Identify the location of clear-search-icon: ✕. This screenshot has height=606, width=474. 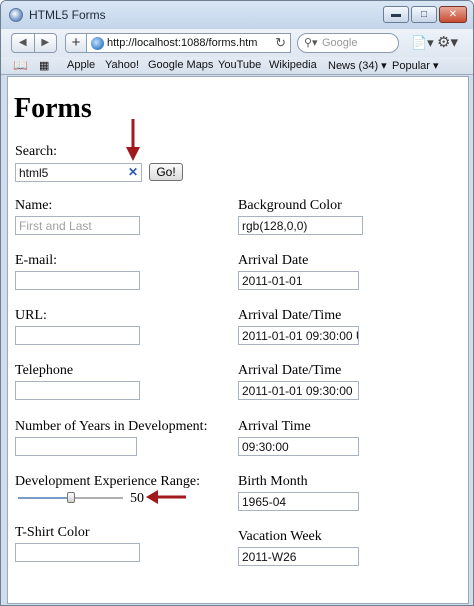
(133, 172).